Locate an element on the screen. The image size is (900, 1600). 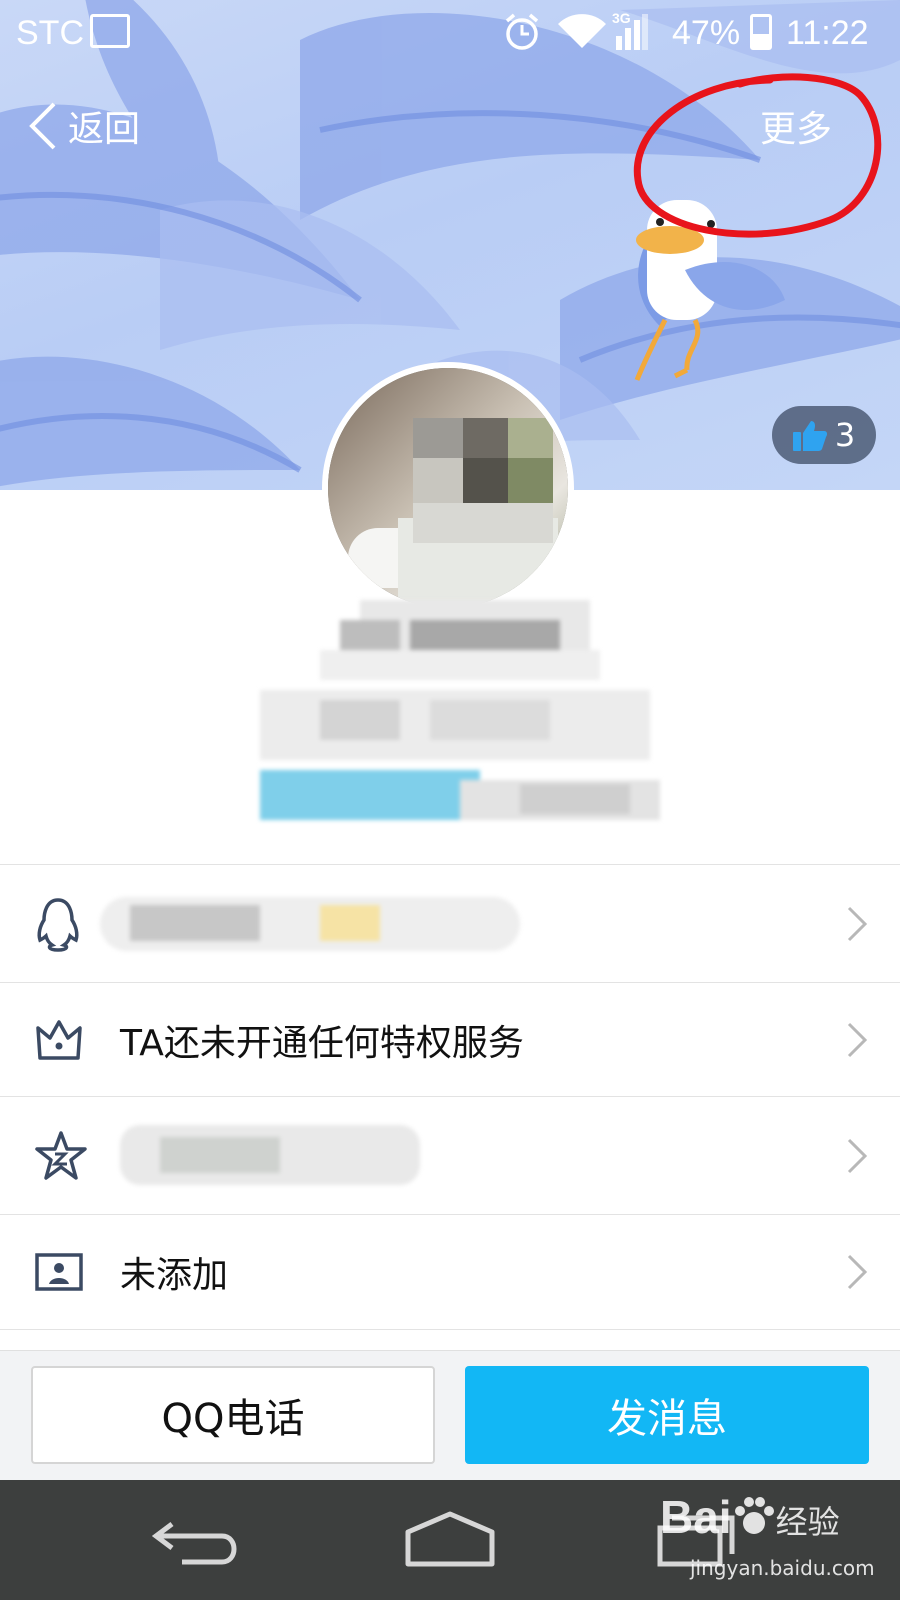
avatar is located at coordinates (448, 488).